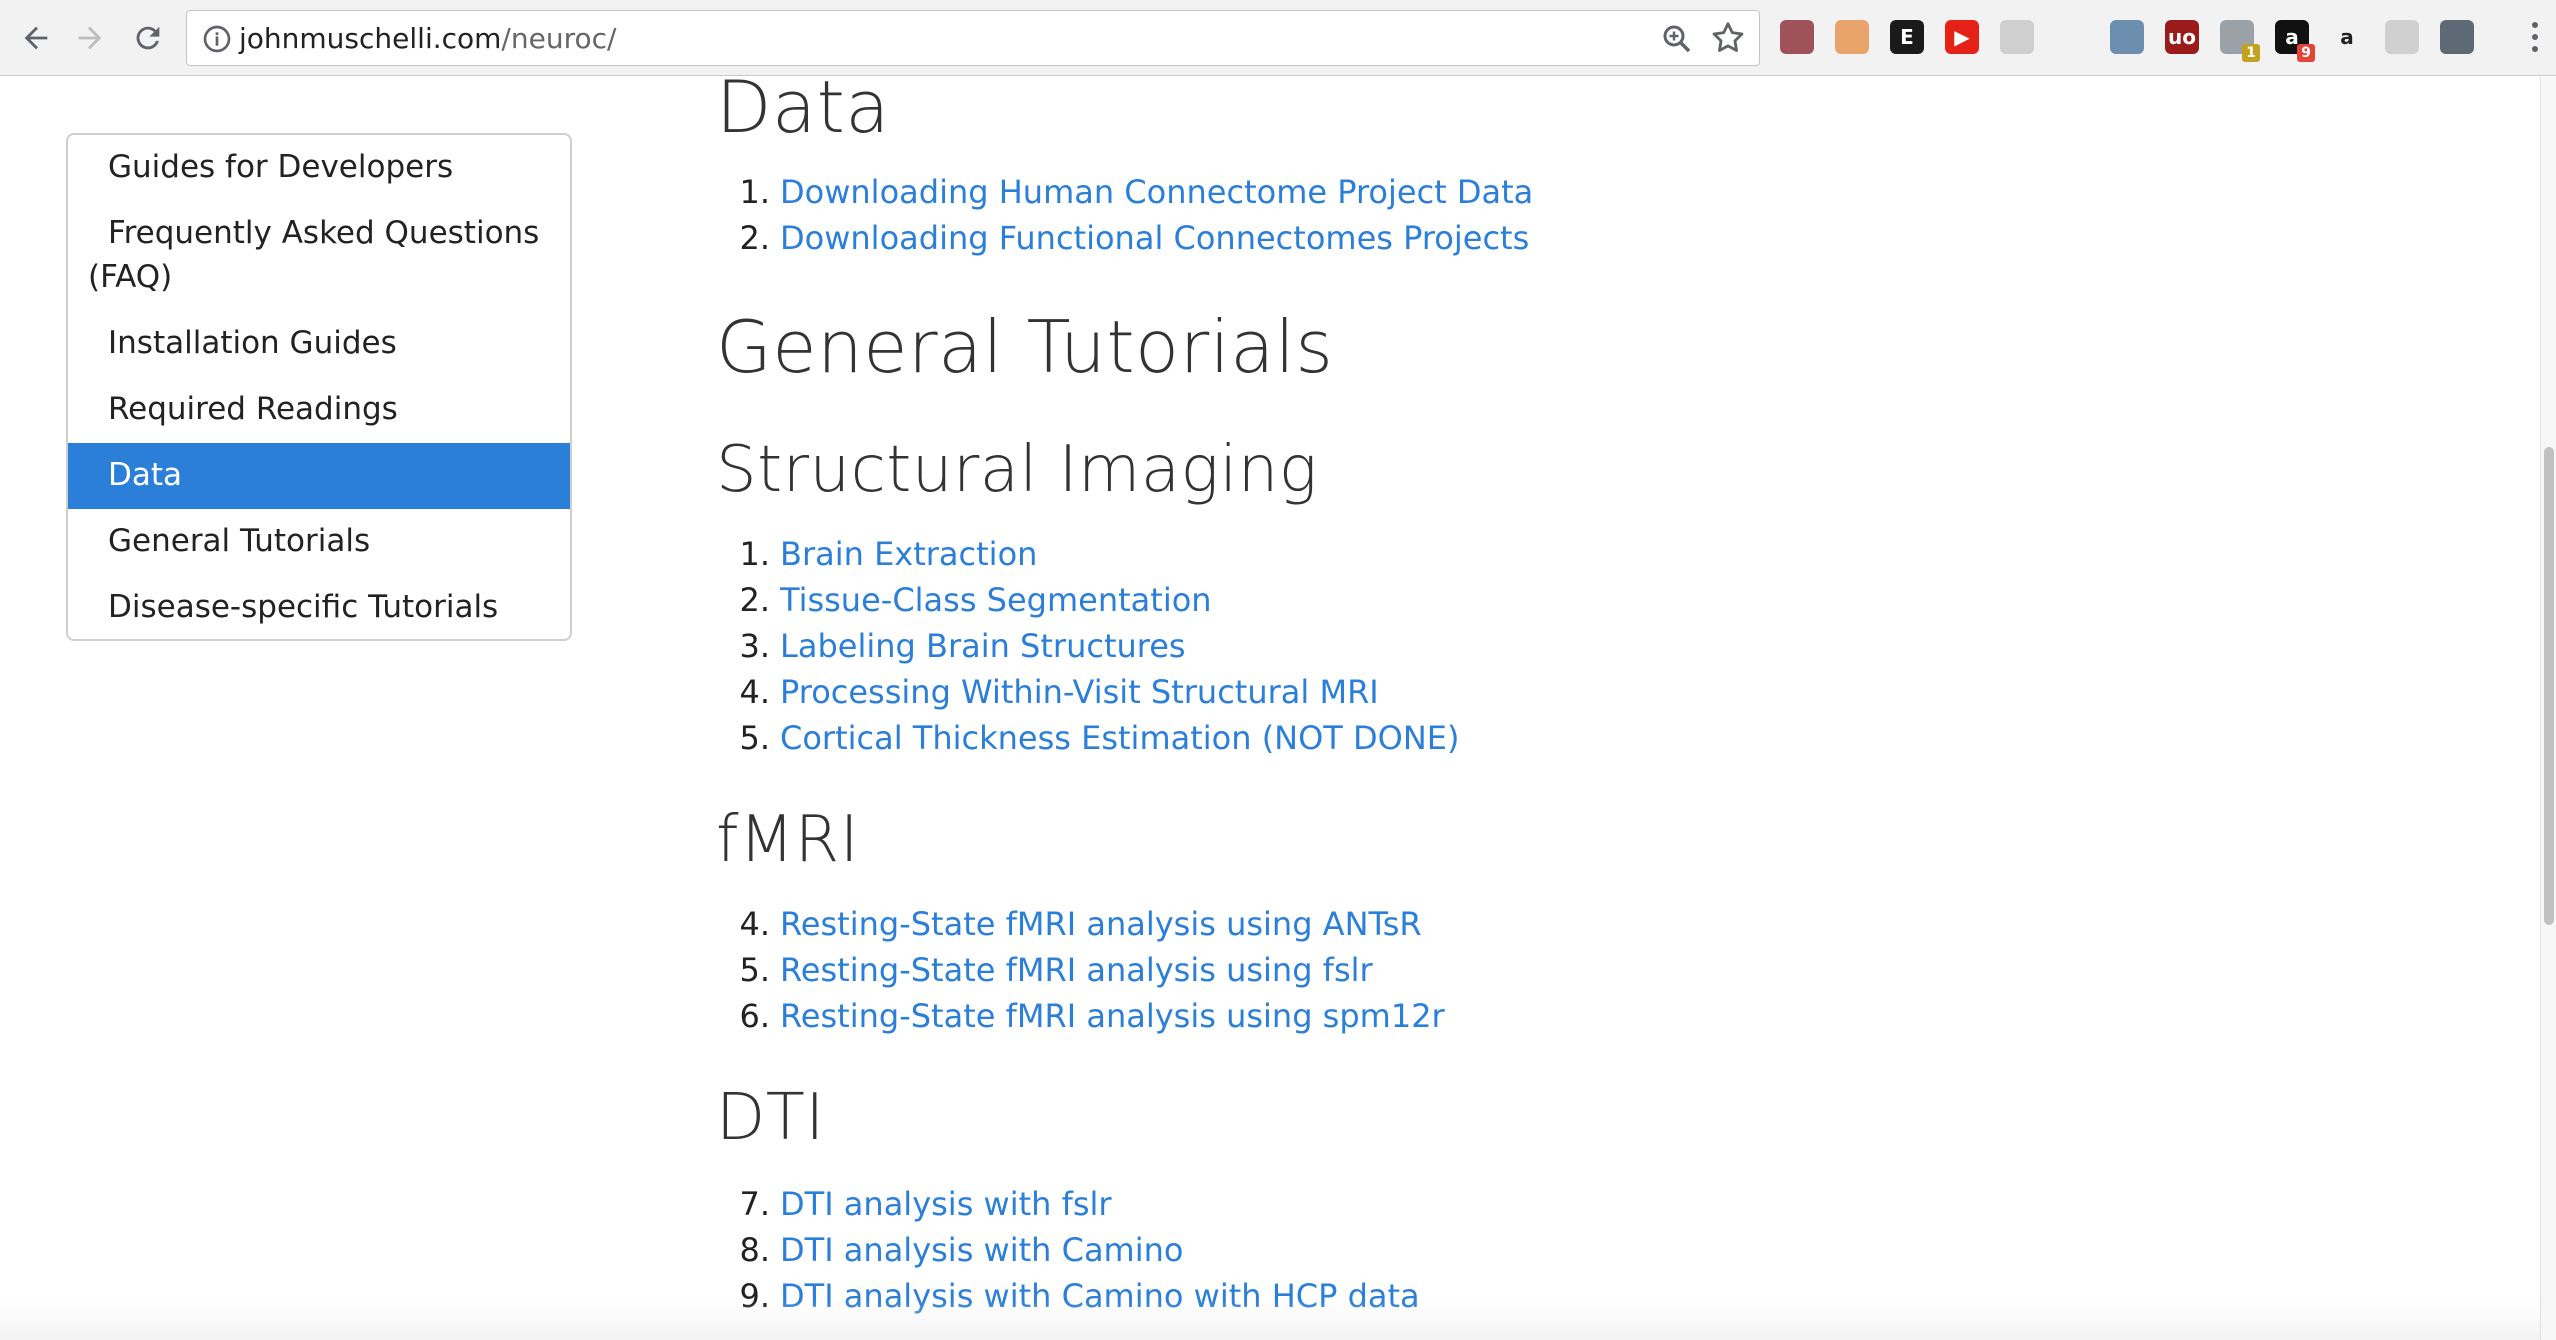 The height and width of the screenshot is (1340, 2556). Describe the element at coordinates (1079, 692) in the screenshot. I see `link-processing-within-visit: Processing Within-Visit Structural MRI` at that location.